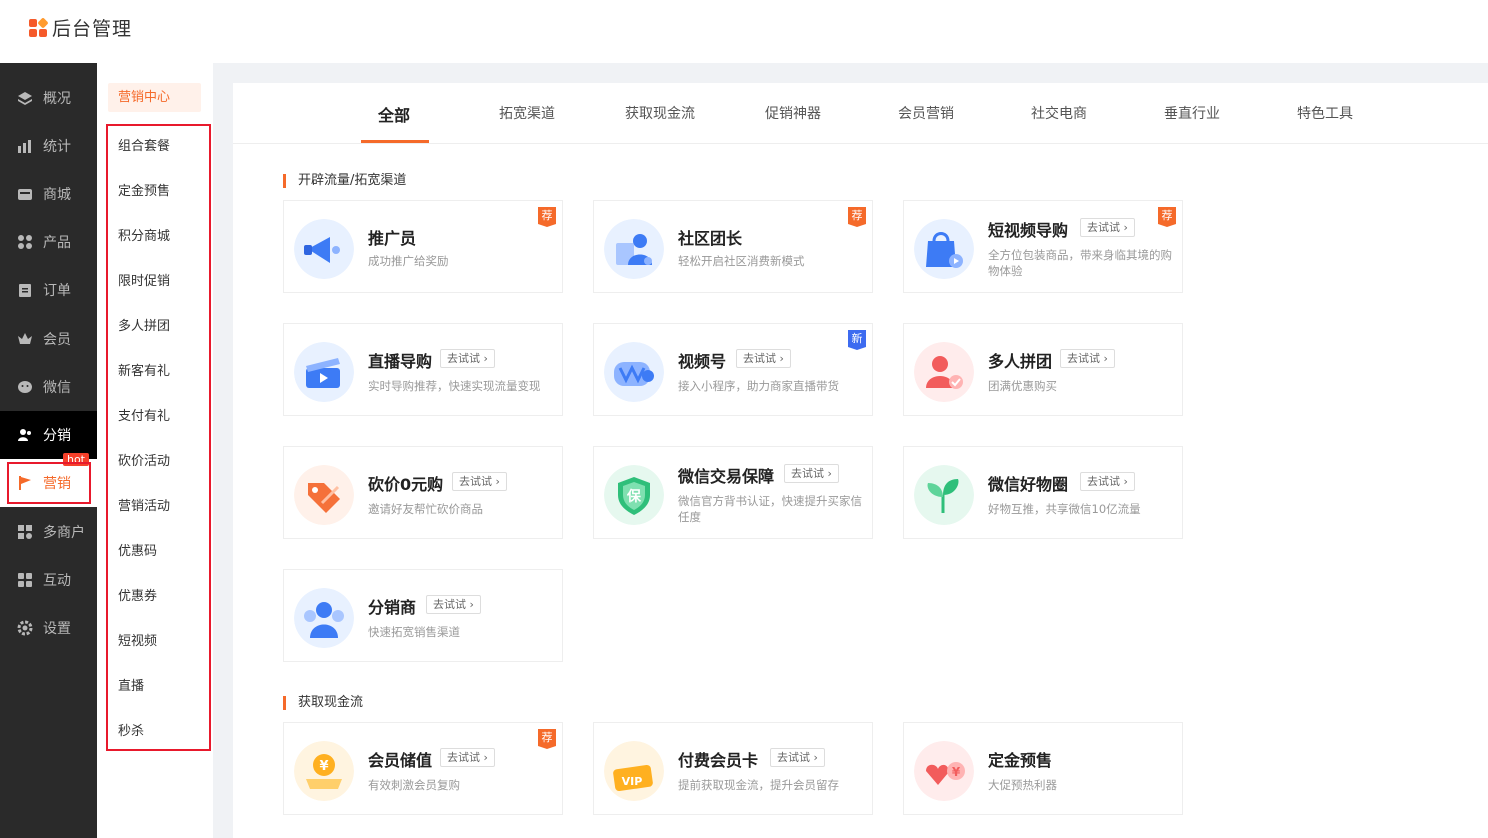 Image resolution: width=1488 pixels, height=838 pixels. Describe the element at coordinates (1043, 768) in the screenshot. I see `feature-card-deposit-presale: ¥ 定金预售 大促预热利器` at that location.